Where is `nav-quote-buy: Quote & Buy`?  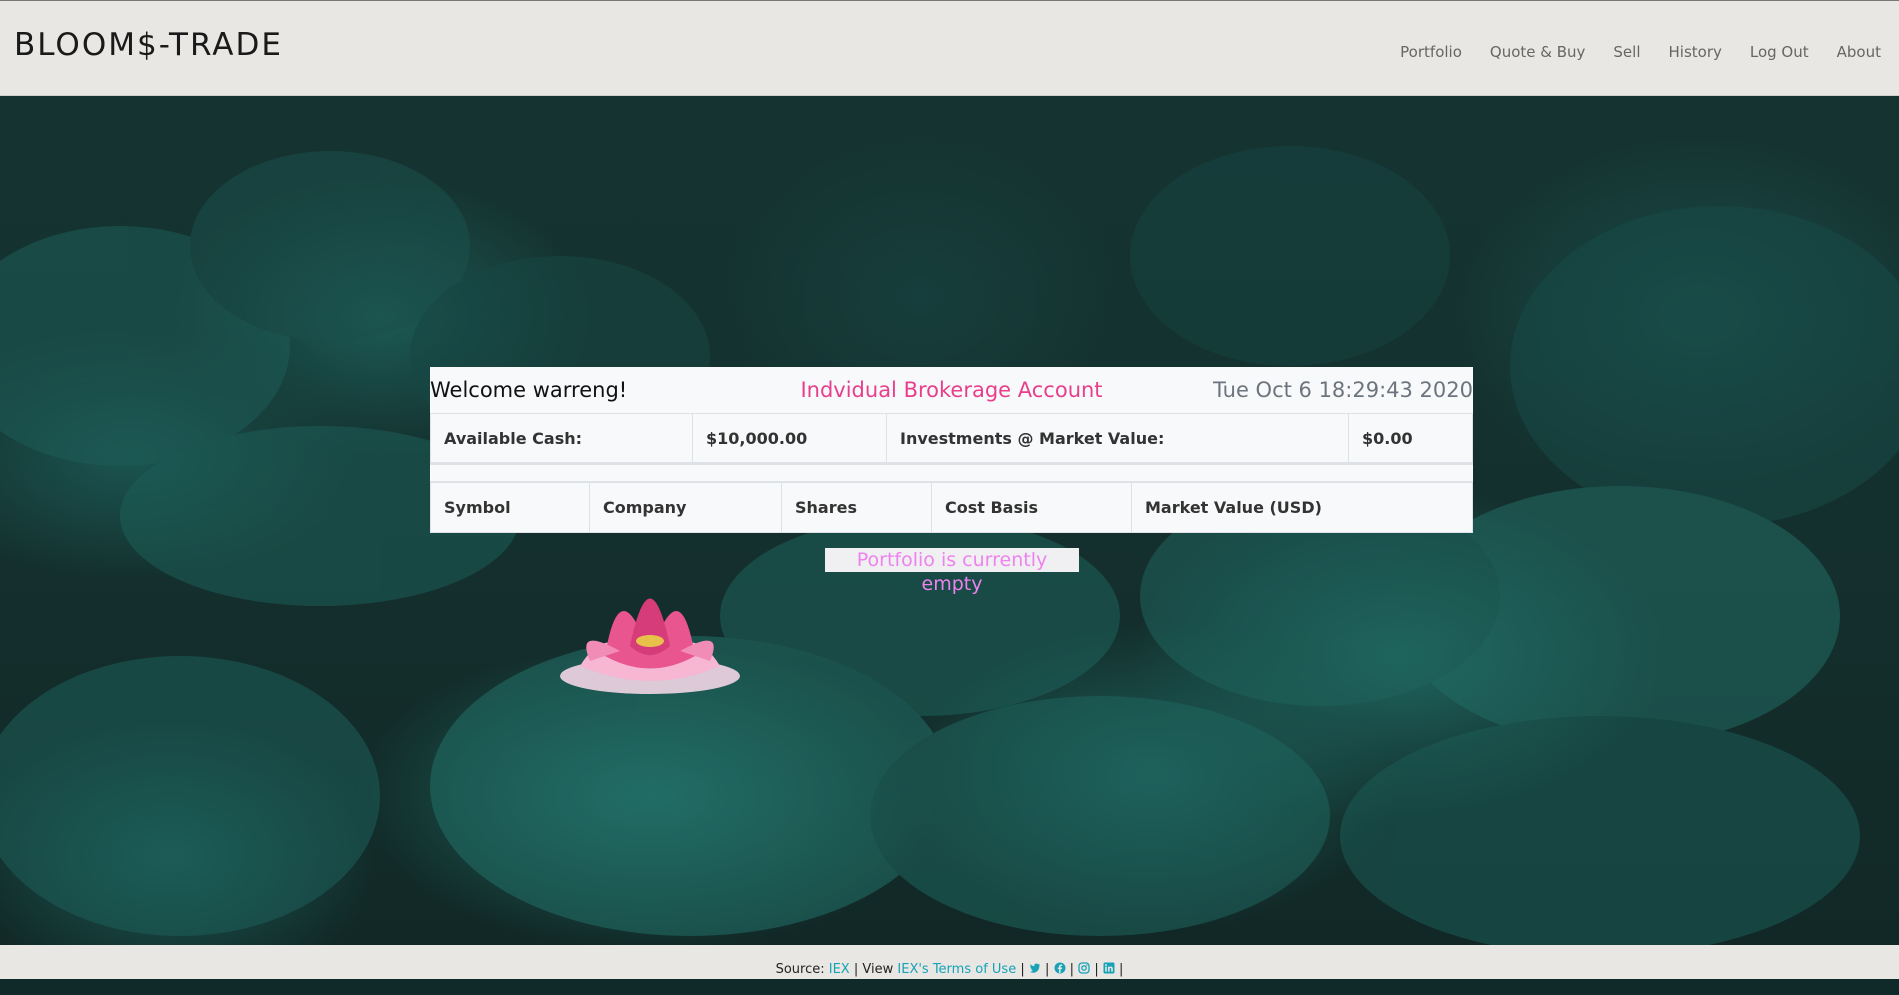
nav-quote-buy: Quote & Buy is located at coordinates (1538, 52).